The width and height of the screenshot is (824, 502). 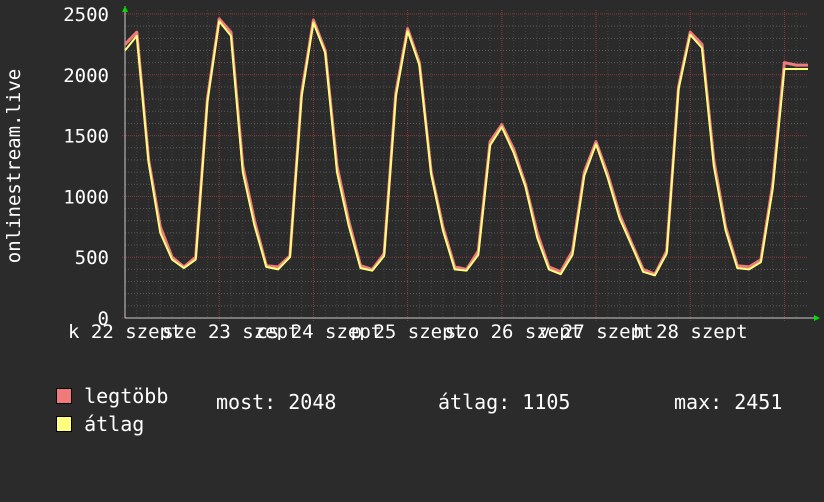 What do you see at coordinates (86, 76) in the screenshot?
I see `y-tick-label: 2000` at bounding box center [86, 76].